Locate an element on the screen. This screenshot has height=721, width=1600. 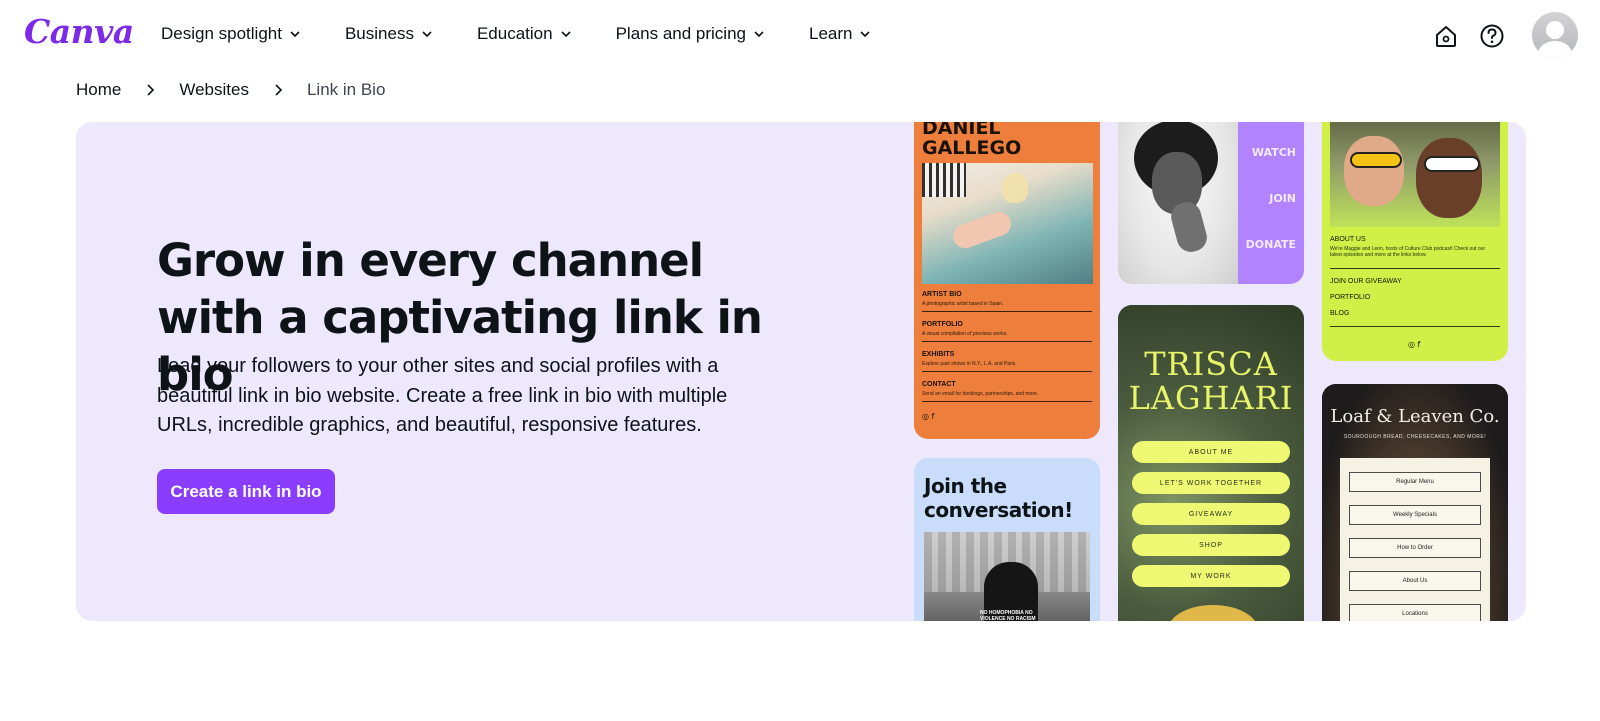
template-name-line: TRISCA is located at coordinates (1211, 364).